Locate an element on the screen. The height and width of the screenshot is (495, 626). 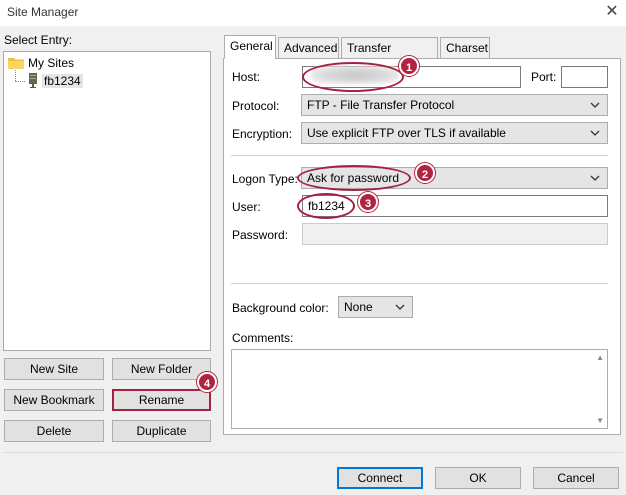
cancel-label: Cancel is located at coordinates (576, 478).